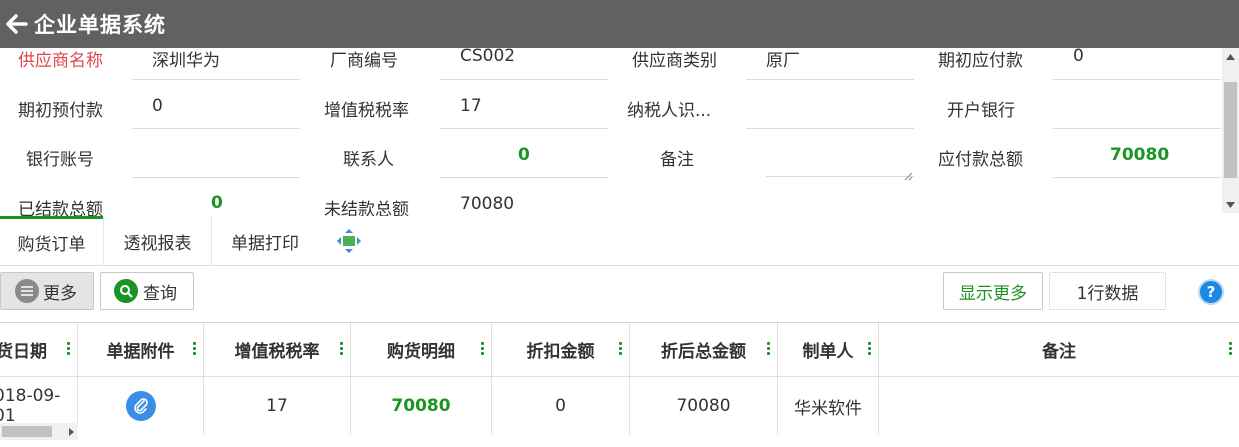  I want to click on column-header-label: 折扣金额, so click(560, 352).